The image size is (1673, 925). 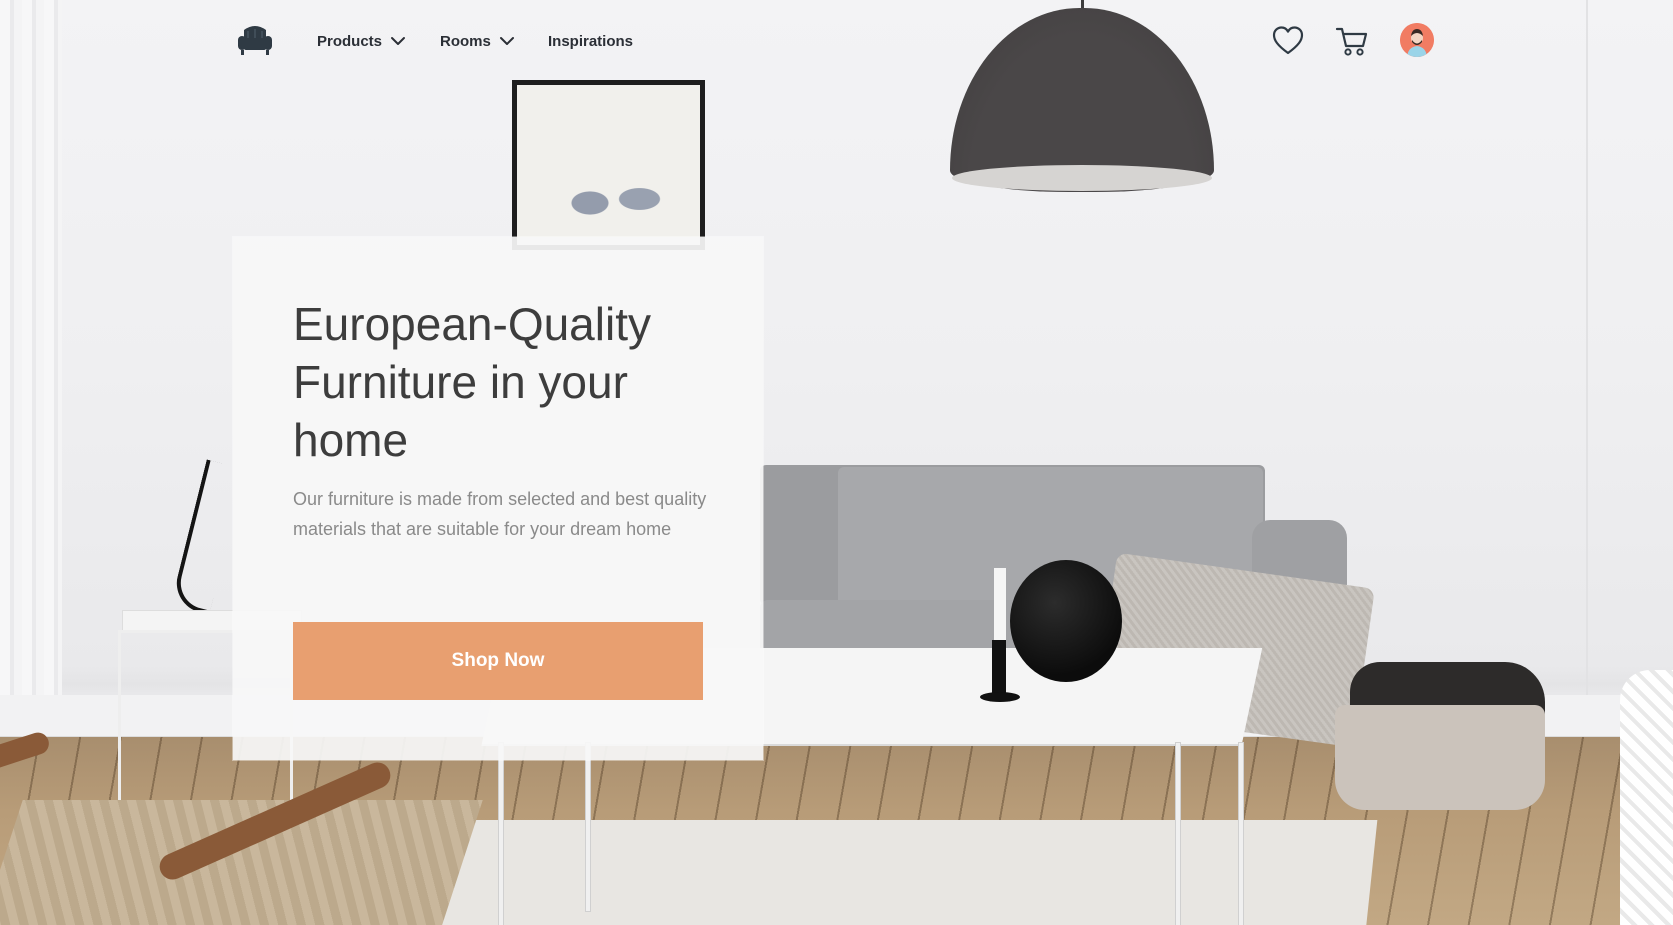 What do you see at coordinates (1000, 605) in the screenshot?
I see `candle` at bounding box center [1000, 605].